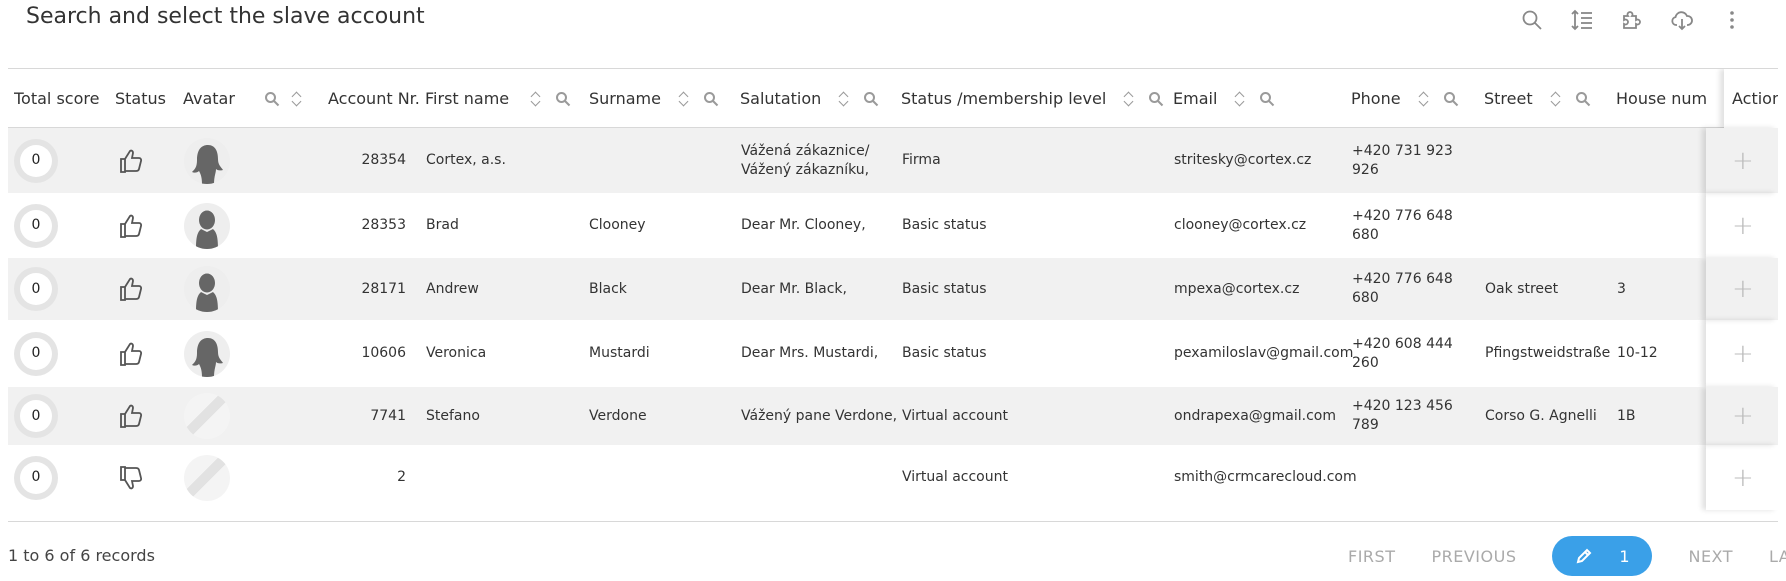  I want to click on toolbar, so click(1632, 20).